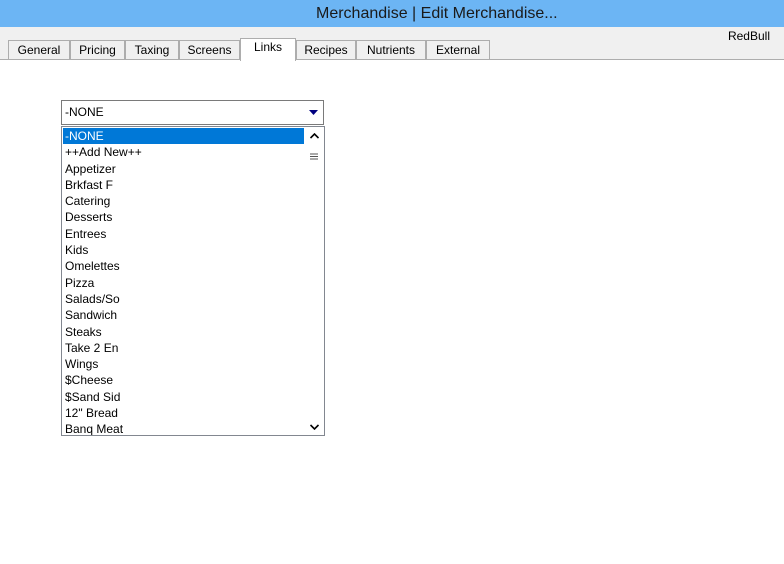 This screenshot has width=784, height=564. Describe the element at coordinates (183, 397) in the screenshot. I see `list-item: $Sand Sid` at that location.